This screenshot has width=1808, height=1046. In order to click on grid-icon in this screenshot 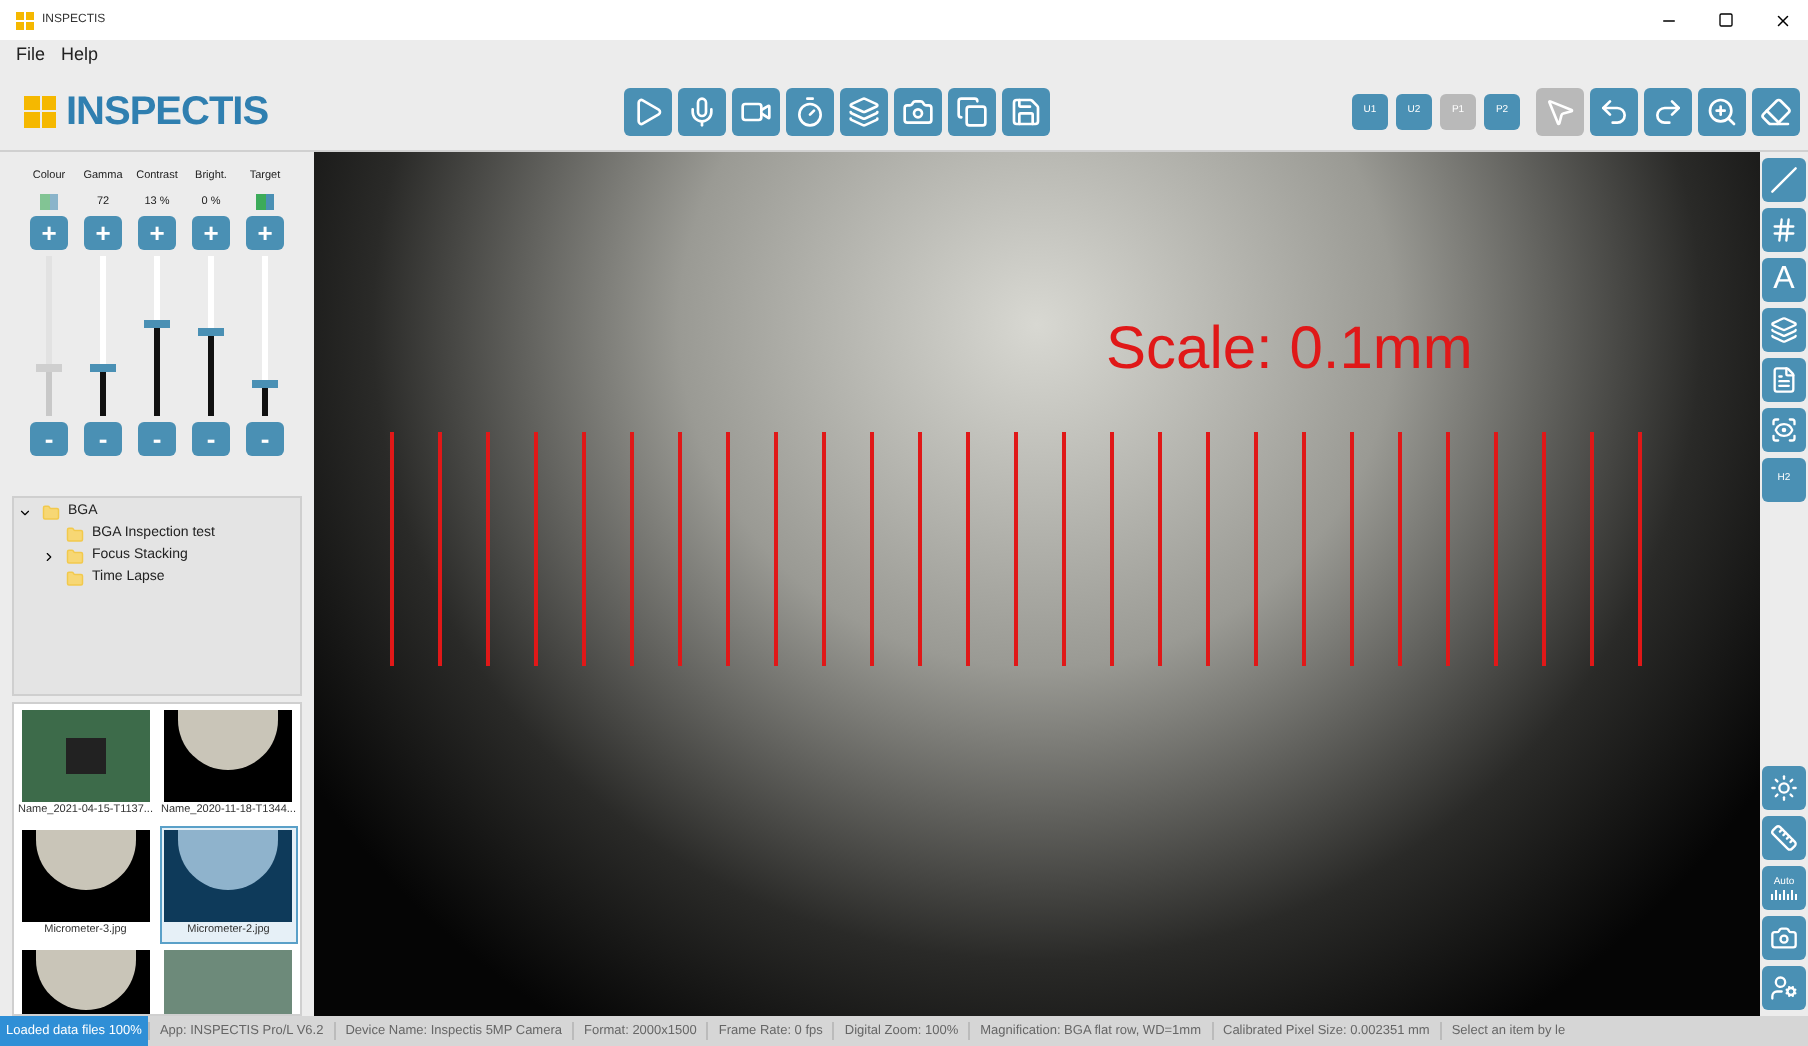, I will do `click(1784, 230)`.